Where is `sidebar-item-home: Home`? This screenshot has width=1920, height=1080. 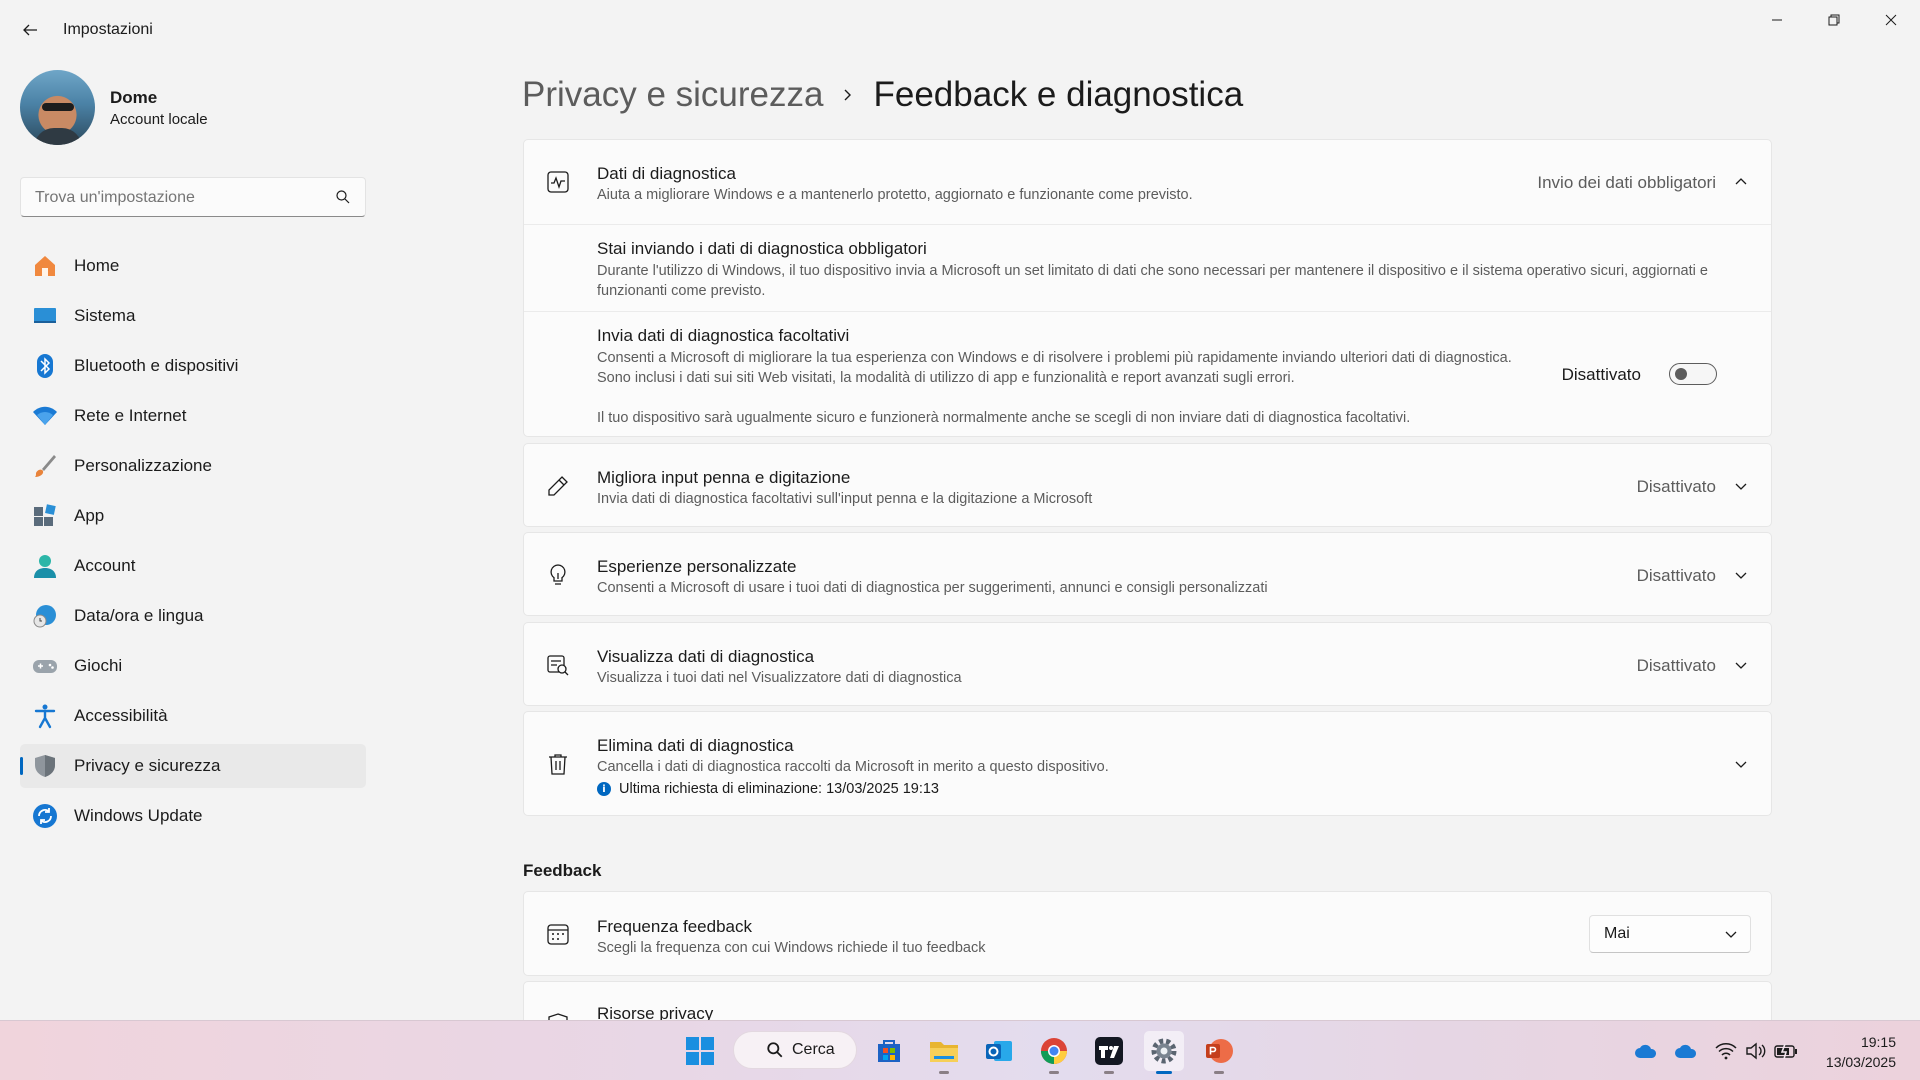 sidebar-item-home: Home is located at coordinates (193, 266).